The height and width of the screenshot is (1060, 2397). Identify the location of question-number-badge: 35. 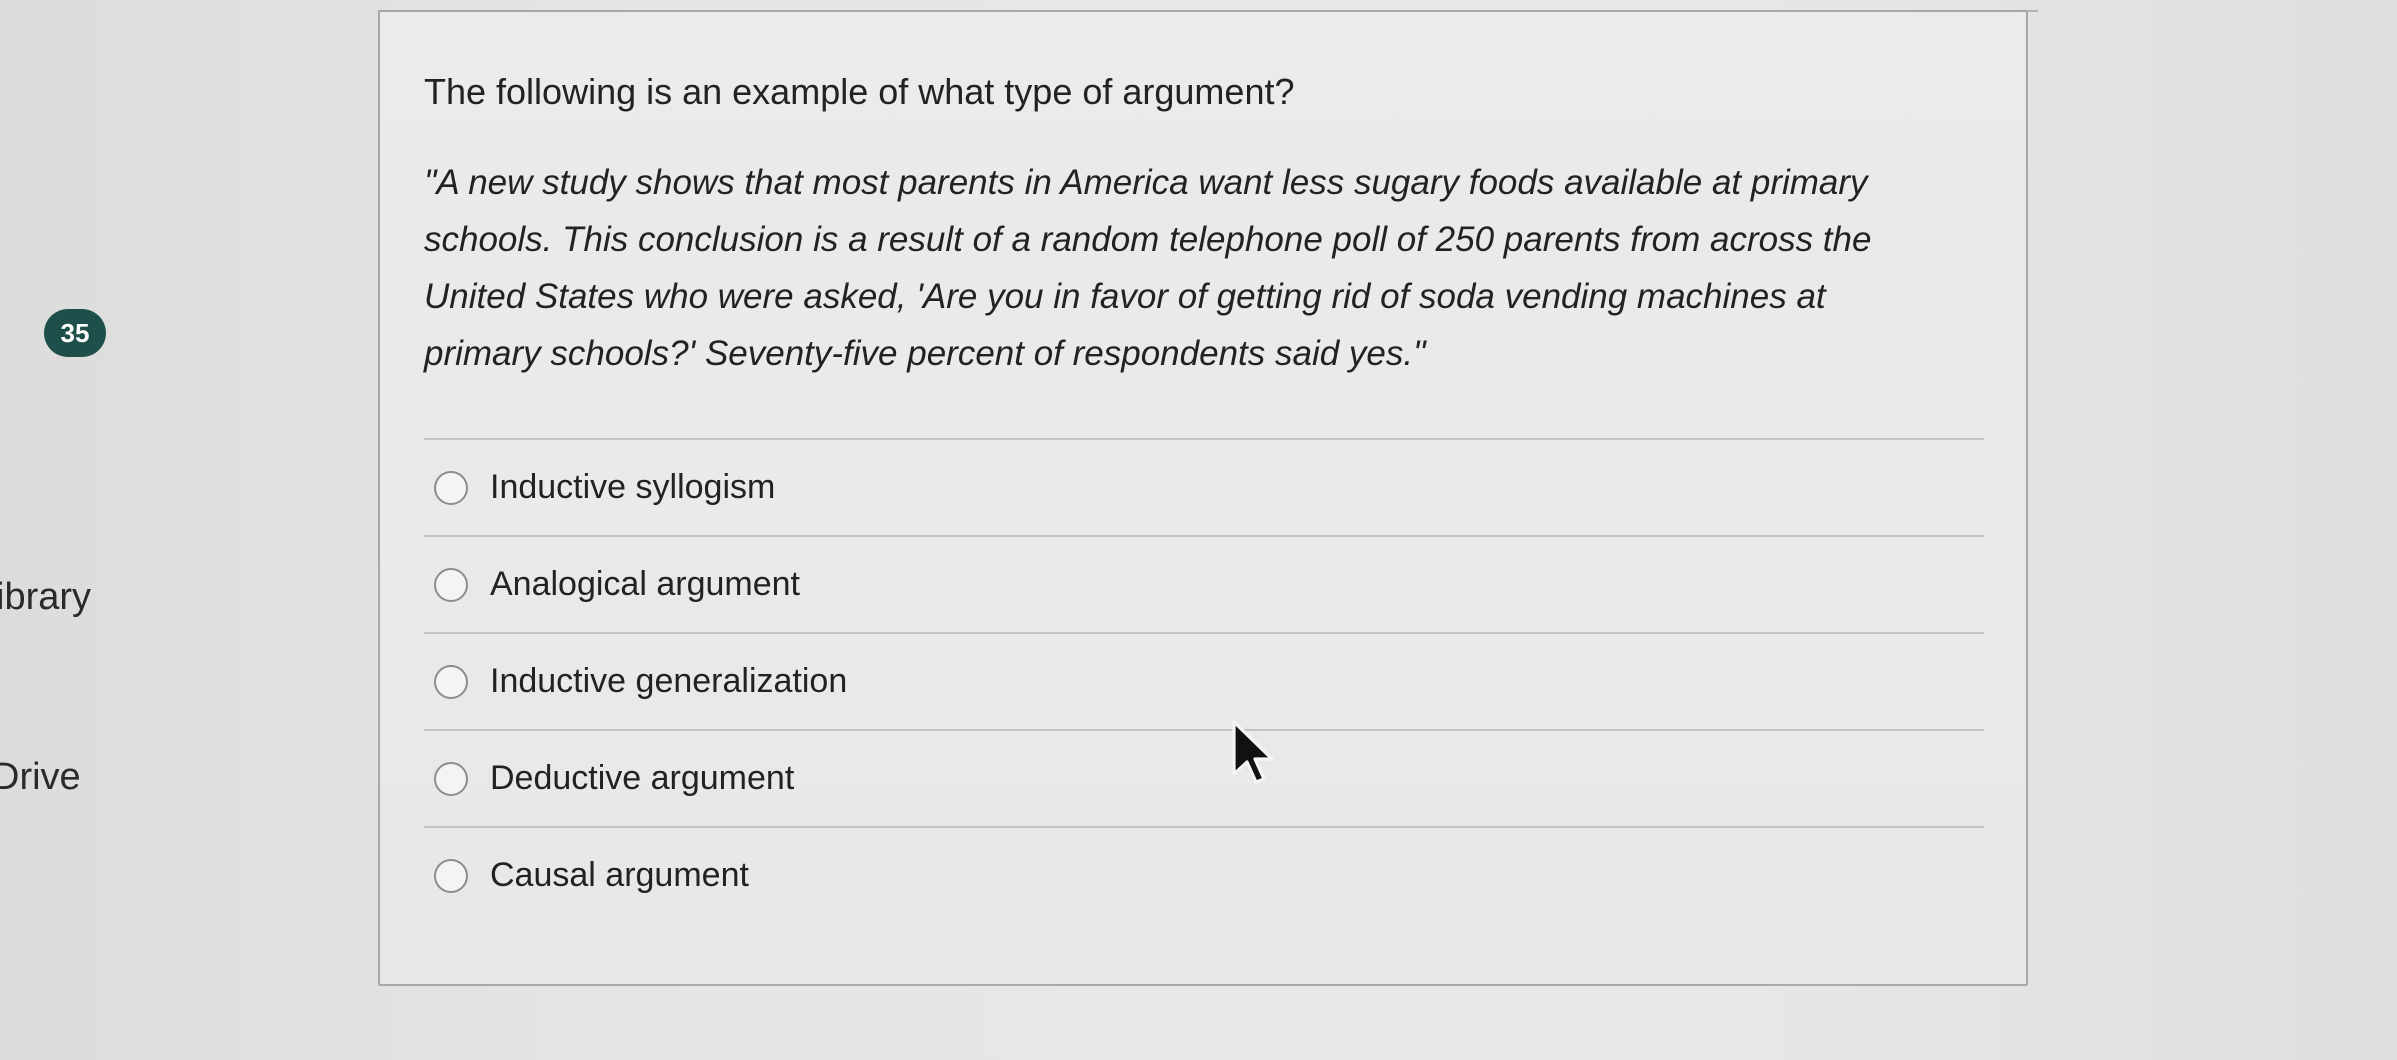
(75, 333).